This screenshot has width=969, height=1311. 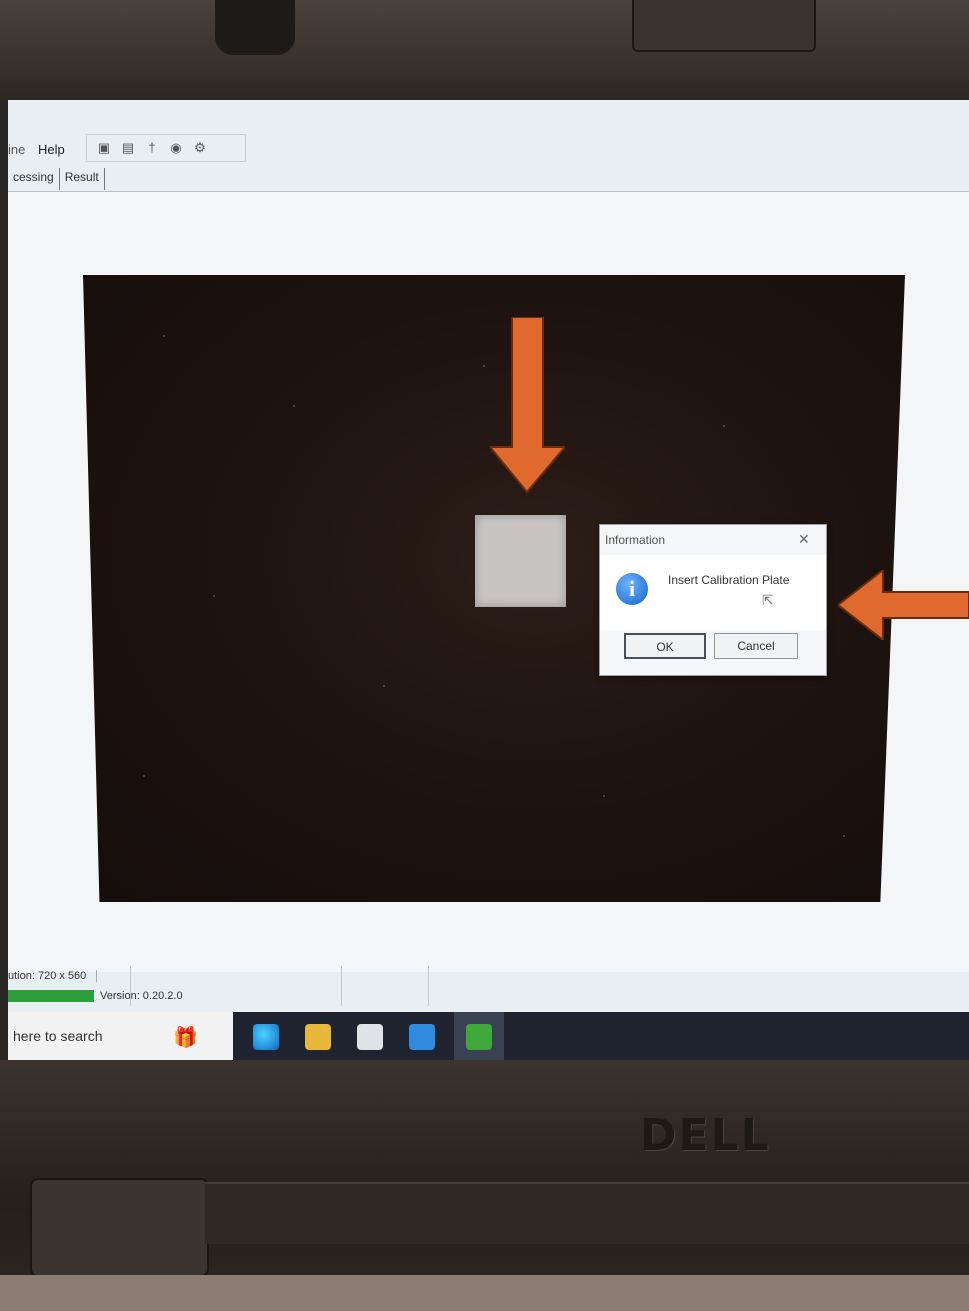 I want to click on camera-icon: ▣, so click(x=104, y=148).